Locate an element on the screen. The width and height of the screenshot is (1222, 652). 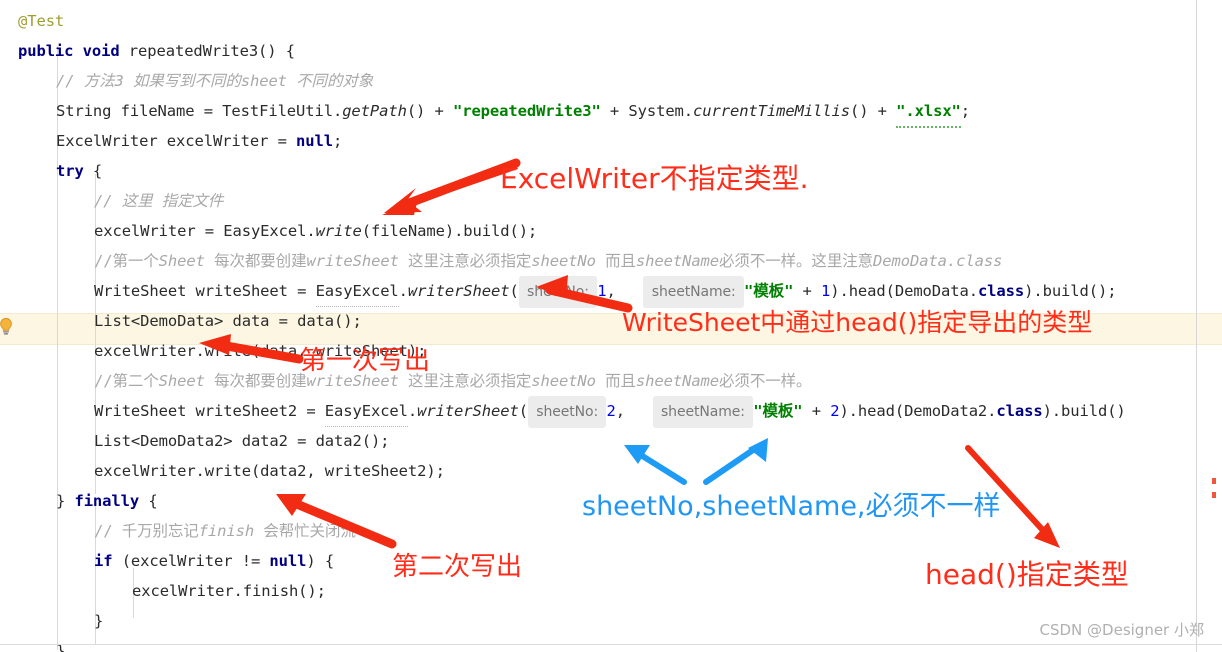
editor-bottom-border is located at coordinates (611, 644).